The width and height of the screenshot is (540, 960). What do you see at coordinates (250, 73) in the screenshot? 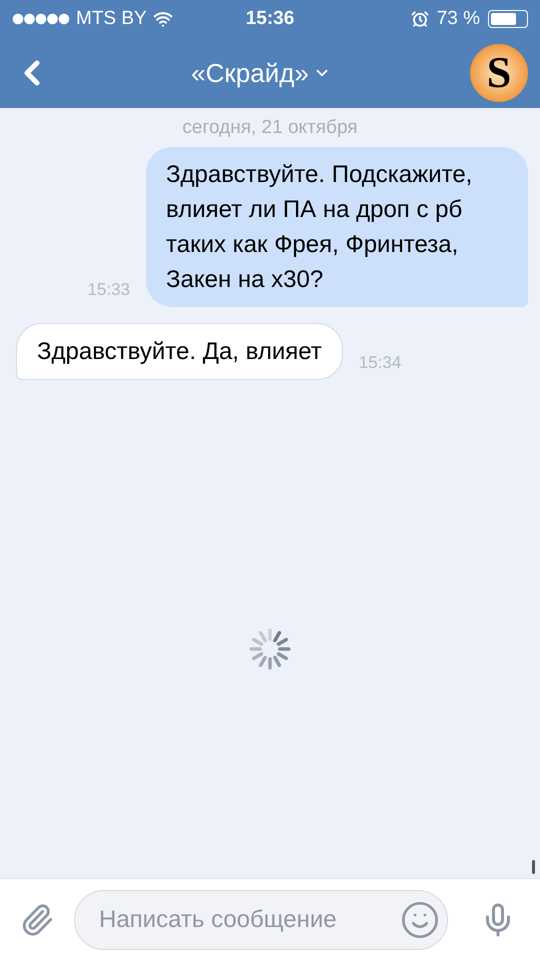
I see `chat-title: «Скрайд»` at bounding box center [250, 73].